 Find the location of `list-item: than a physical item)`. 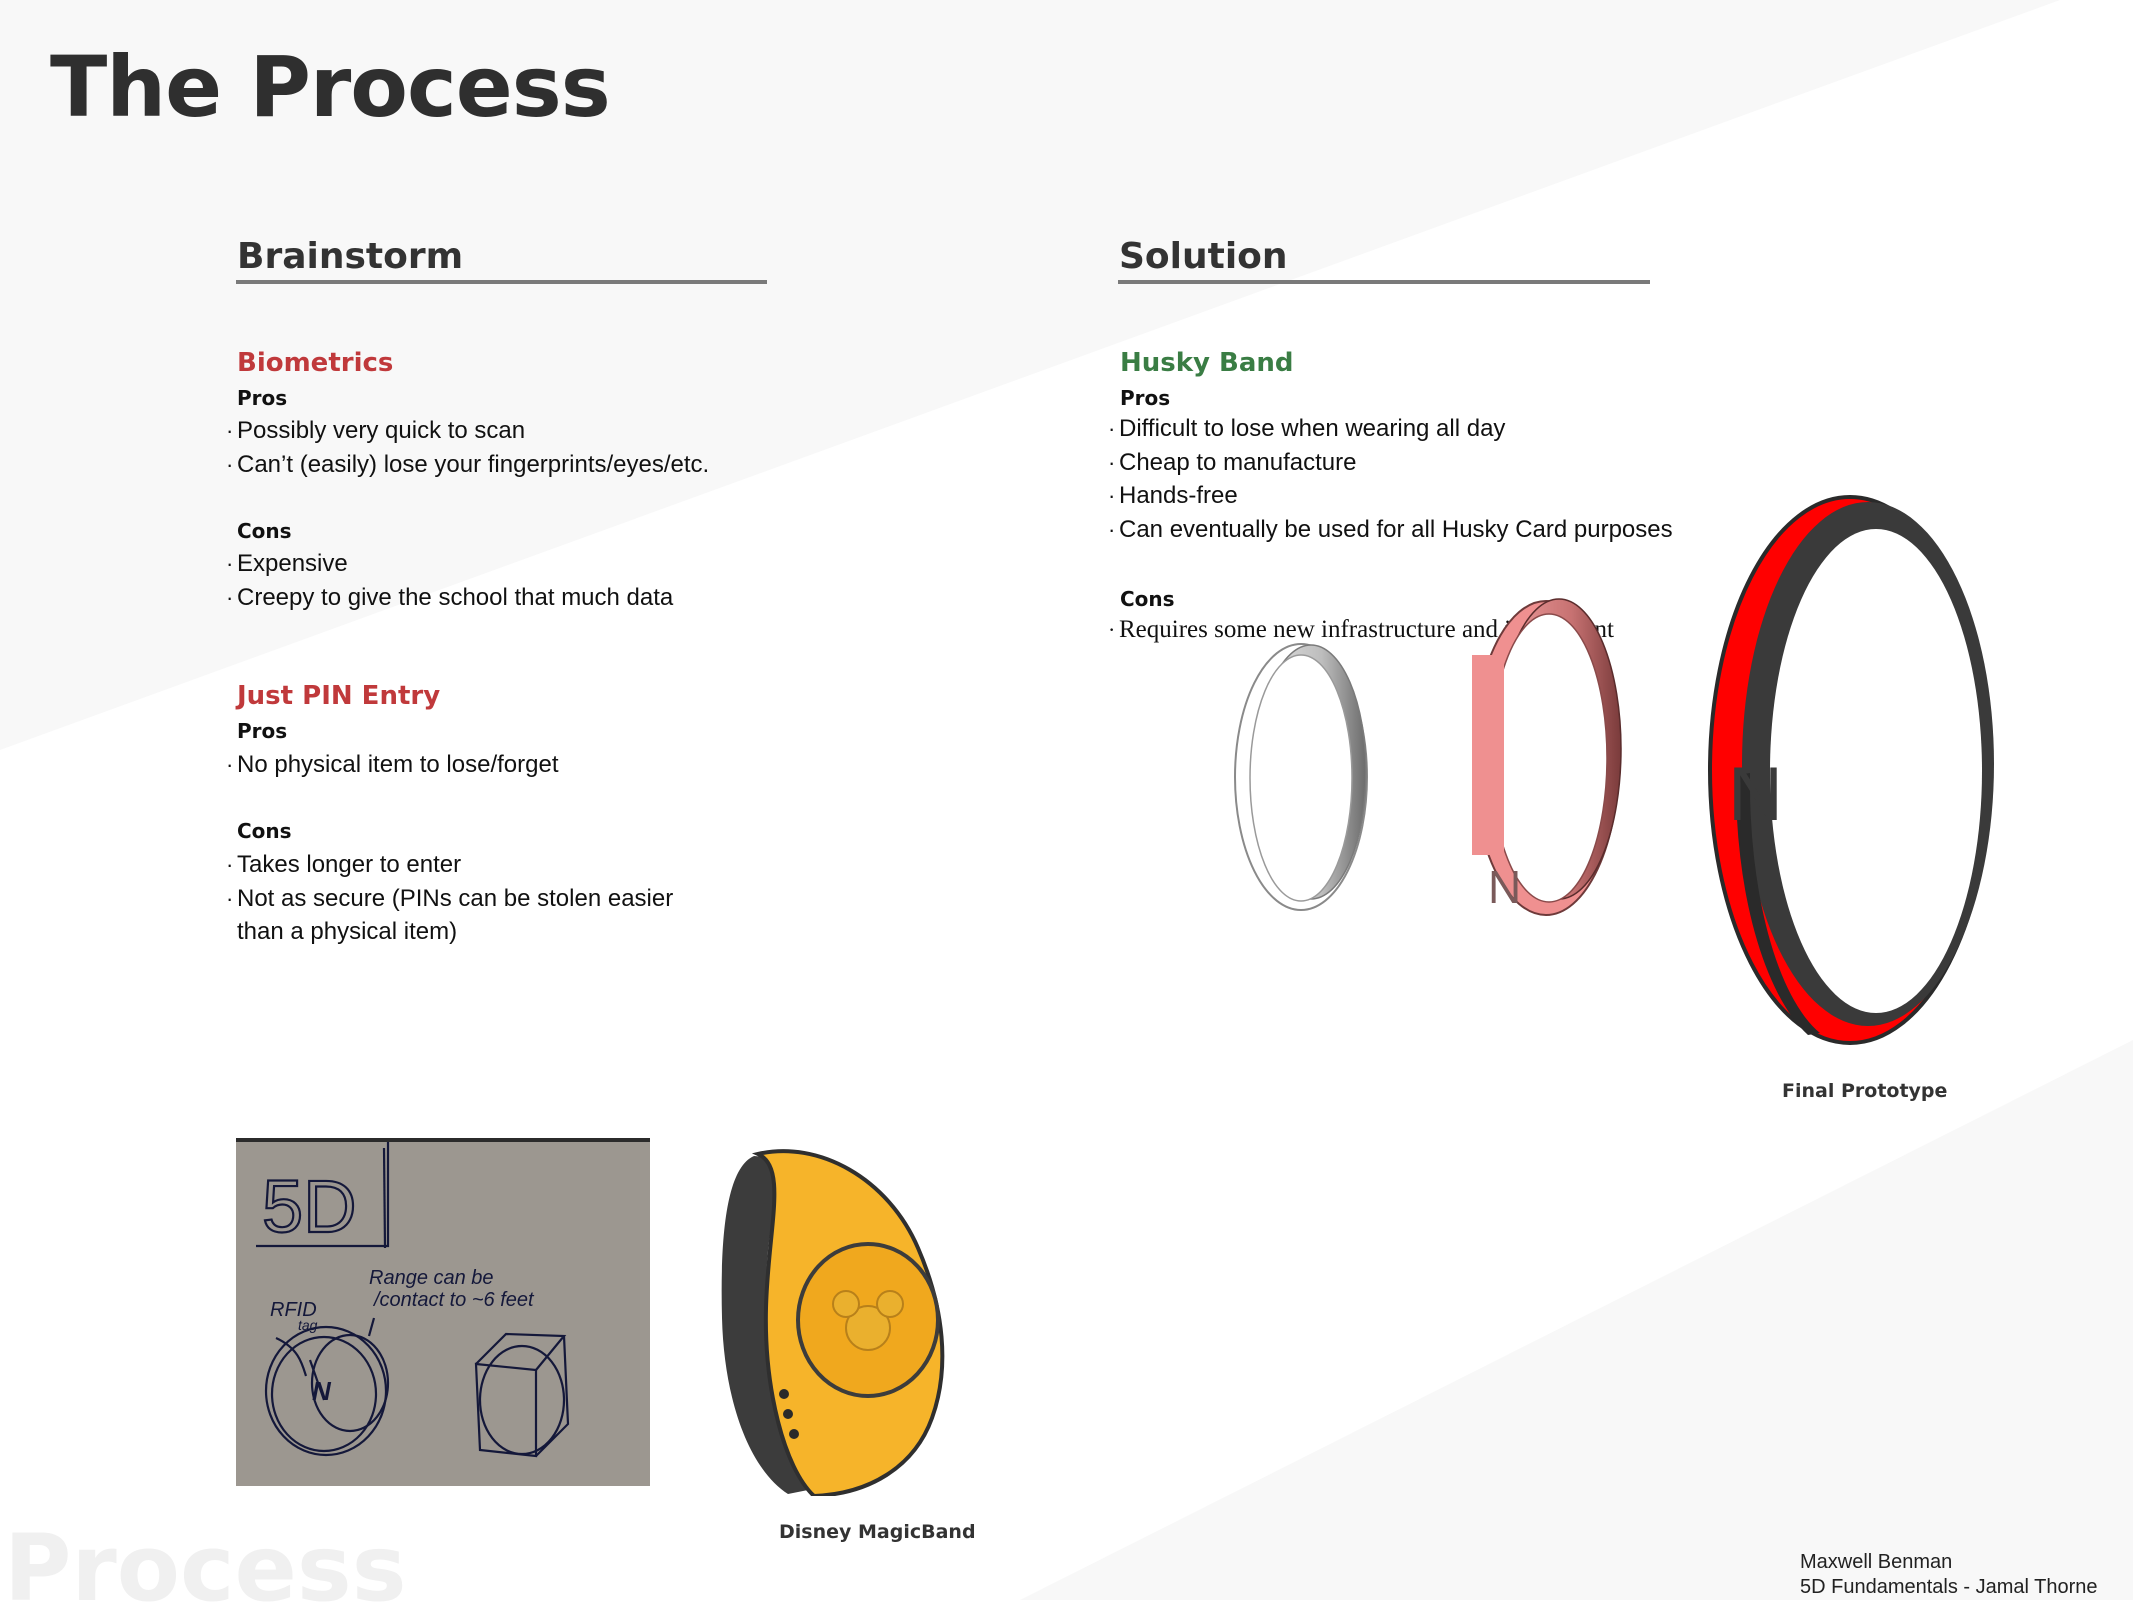

list-item: than a physical item) is located at coordinates (347, 931).